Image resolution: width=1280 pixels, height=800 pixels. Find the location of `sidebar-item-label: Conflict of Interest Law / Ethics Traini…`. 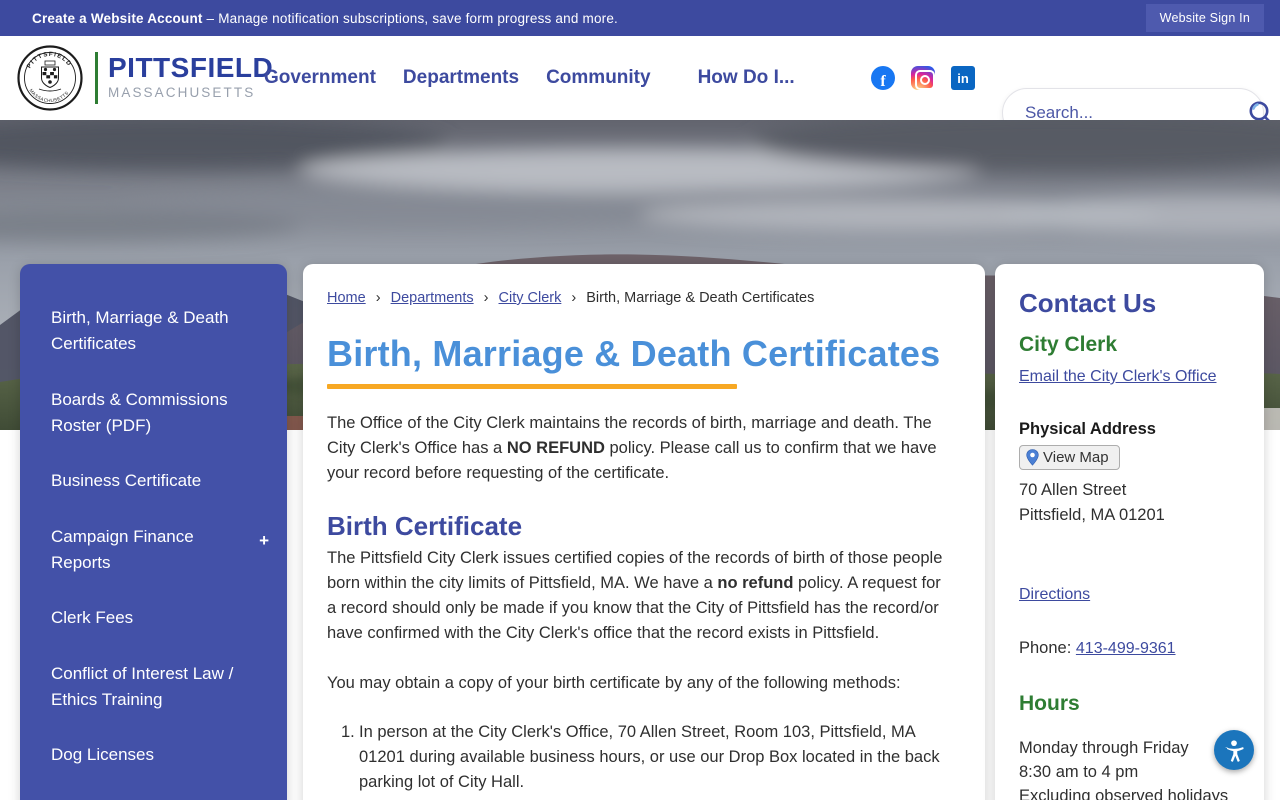

sidebar-item-label: Conflict of Interest Law / Ethics Traini… is located at coordinates (142, 686).